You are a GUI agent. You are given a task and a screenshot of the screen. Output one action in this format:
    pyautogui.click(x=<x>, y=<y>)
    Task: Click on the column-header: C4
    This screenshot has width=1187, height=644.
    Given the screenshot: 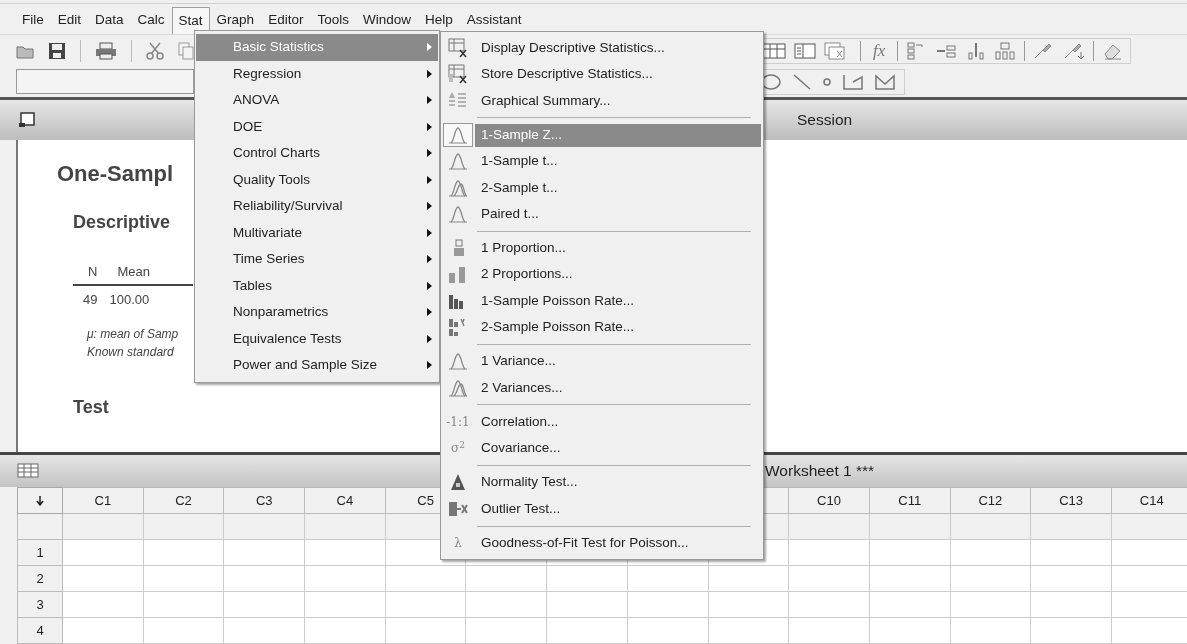 What is the action you would take?
    pyautogui.click(x=345, y=500)
    